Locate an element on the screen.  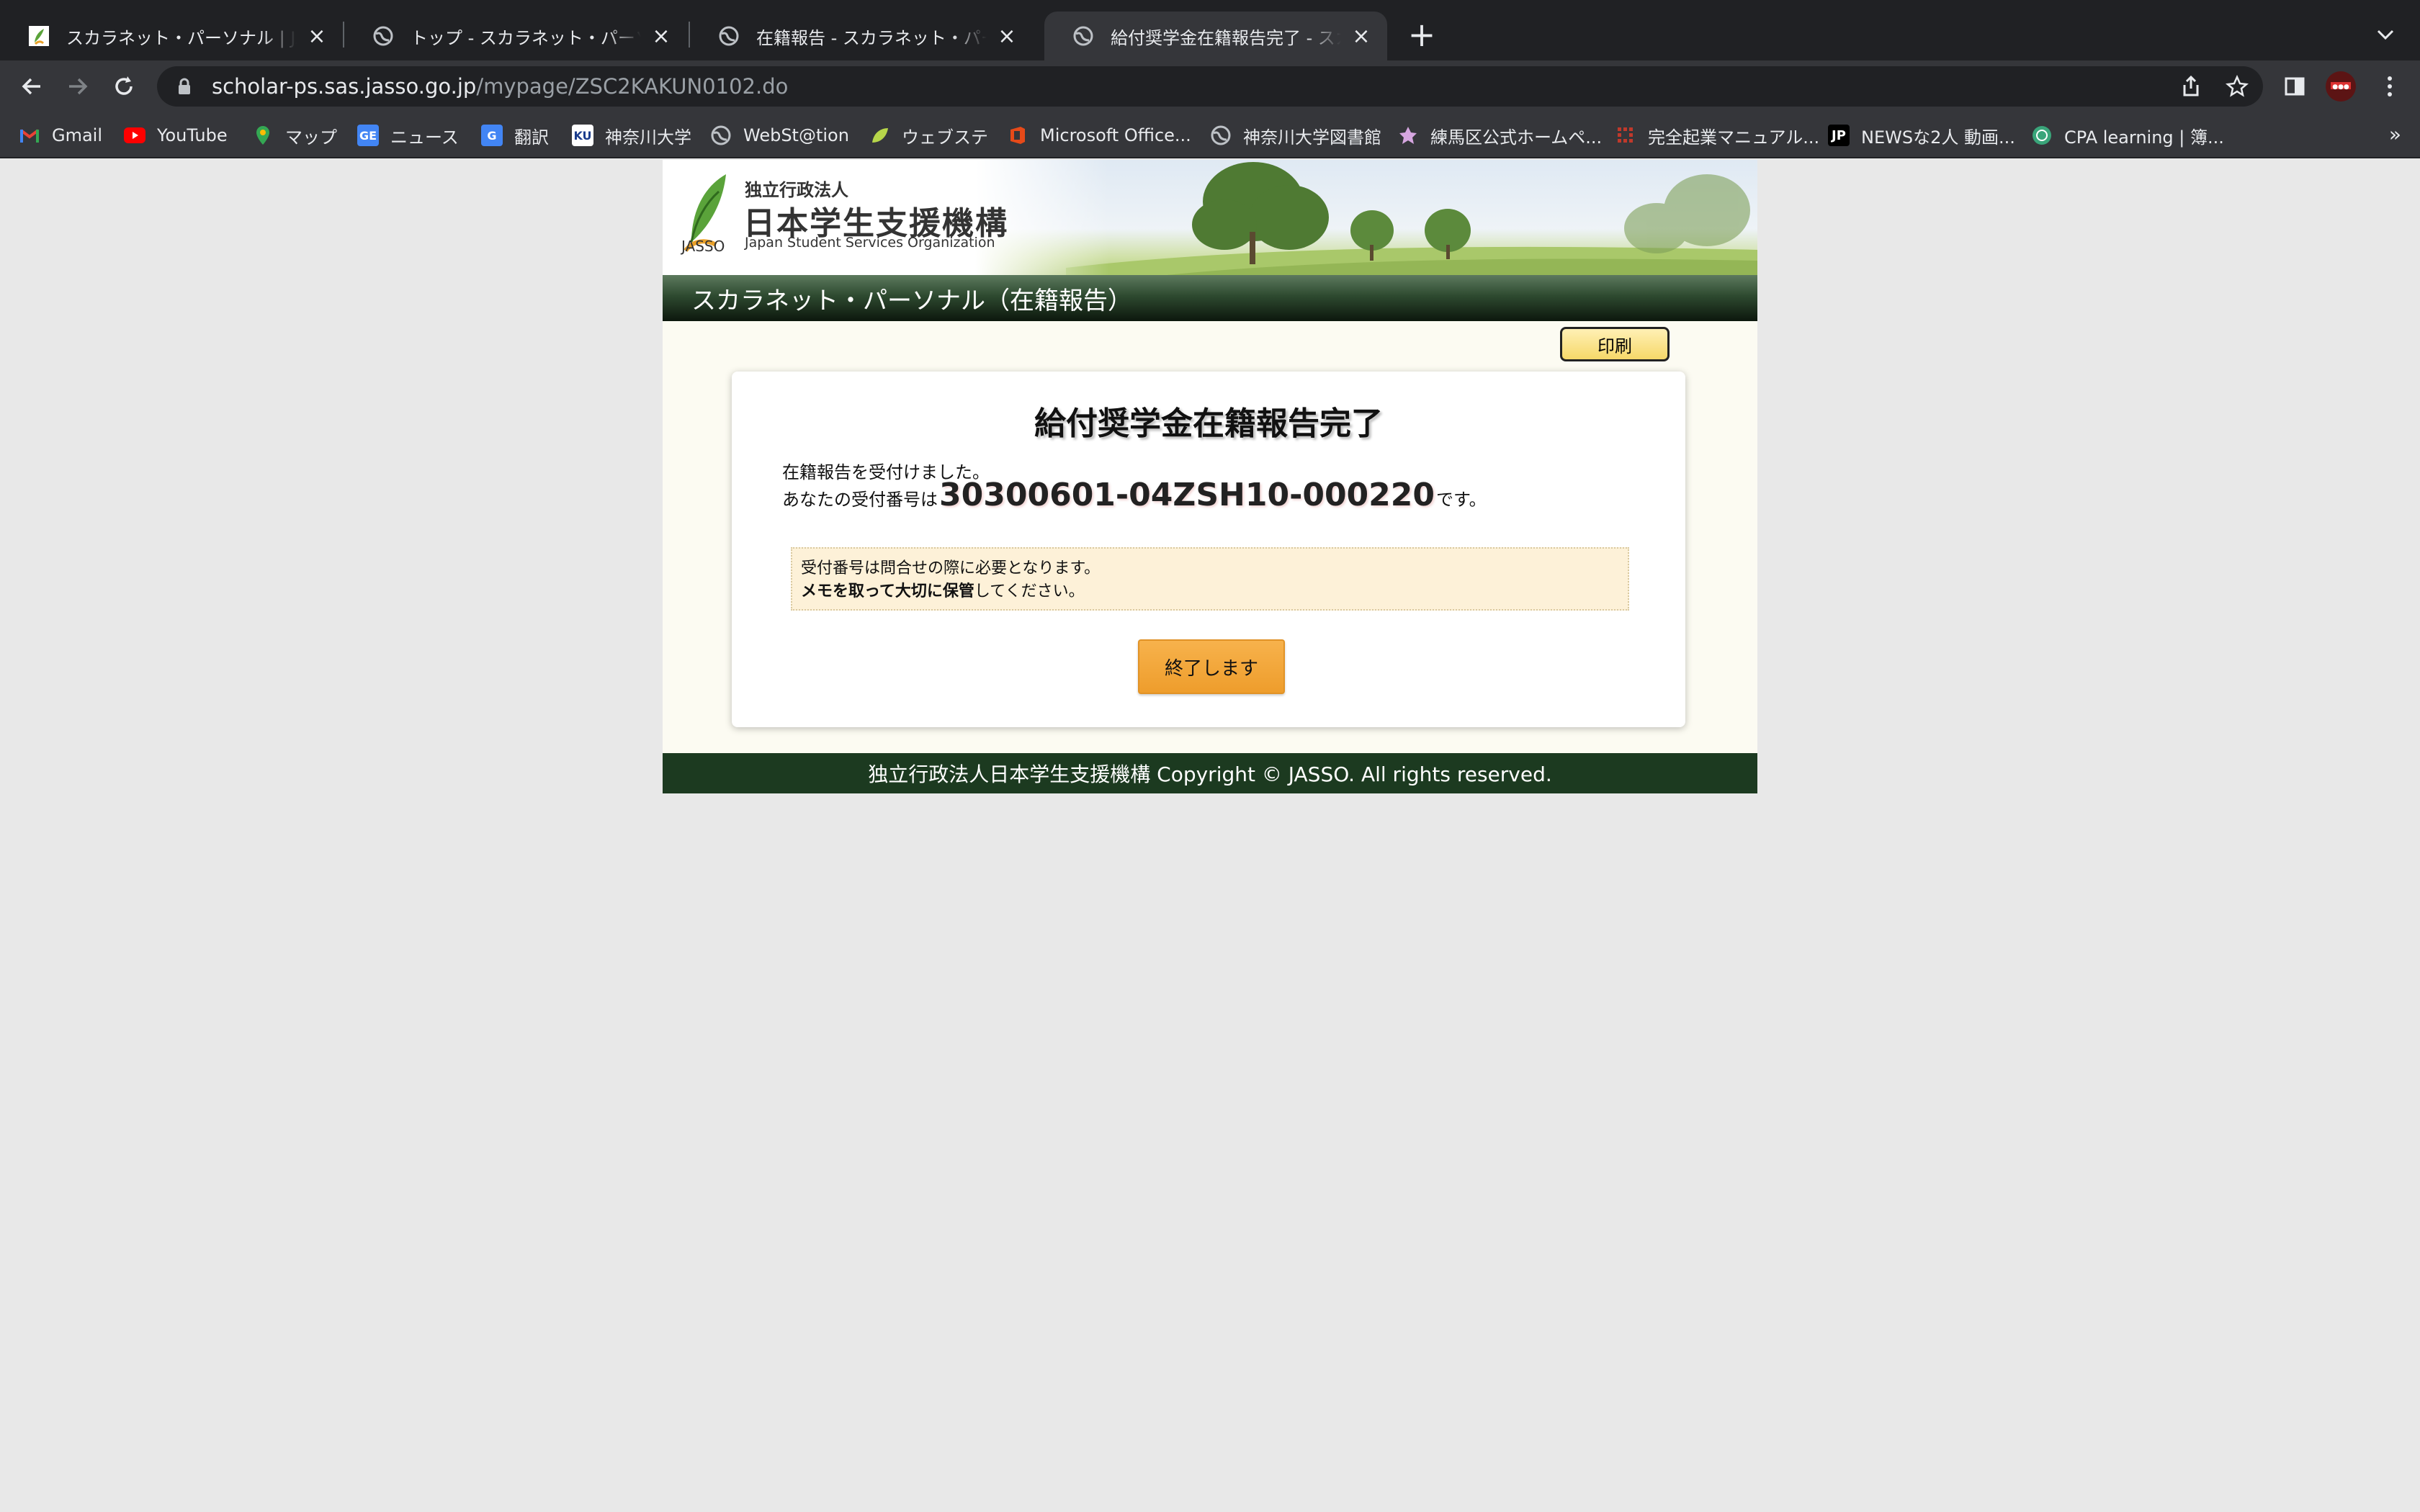
receipt-number: 30300601-04ZSH10-000220 is located at coordinates (1187, 495).